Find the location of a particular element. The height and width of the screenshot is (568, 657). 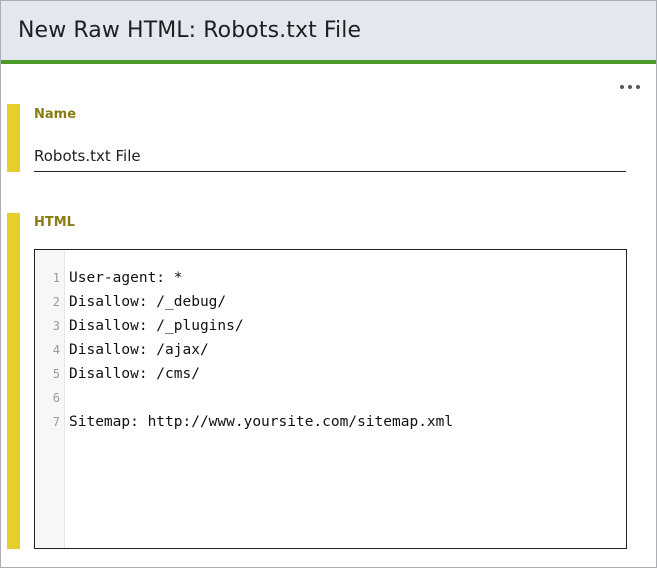

dialog-header: New Raw HTML: Robots.txt File is located at coordinates (328, 32).